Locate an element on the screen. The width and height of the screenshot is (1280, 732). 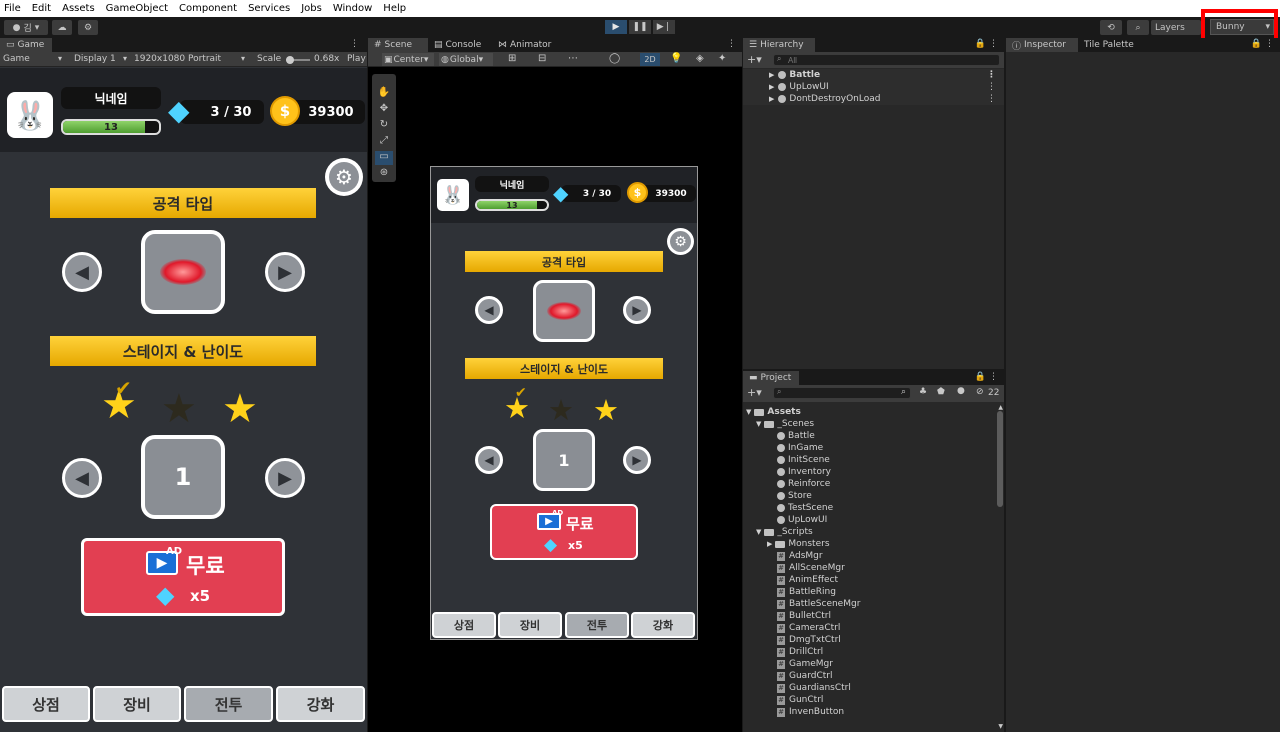
space-dropdown: ◍ Global ▾ is located at coordinates (466, 59).